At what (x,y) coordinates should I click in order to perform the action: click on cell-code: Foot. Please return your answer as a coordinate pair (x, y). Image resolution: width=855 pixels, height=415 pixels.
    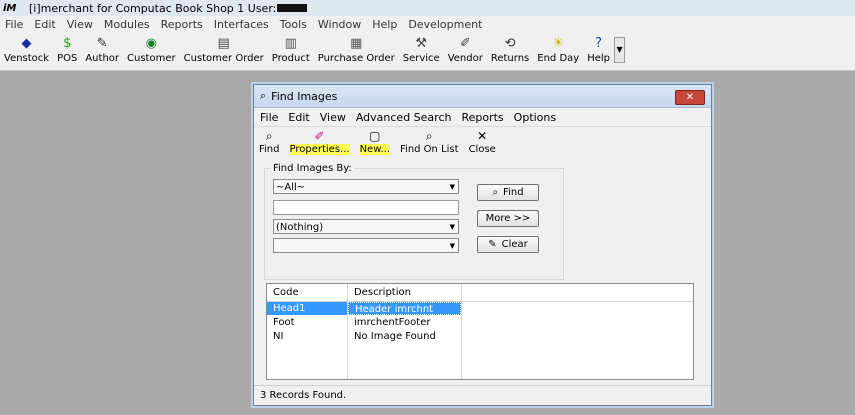
    Looking at the image, I should click on (284, 322).